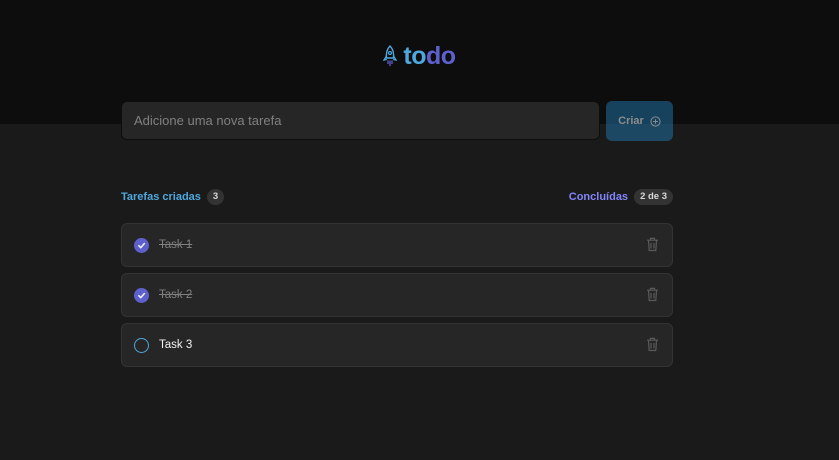  I want to click on task-label: Task 2, so click(176, 295).